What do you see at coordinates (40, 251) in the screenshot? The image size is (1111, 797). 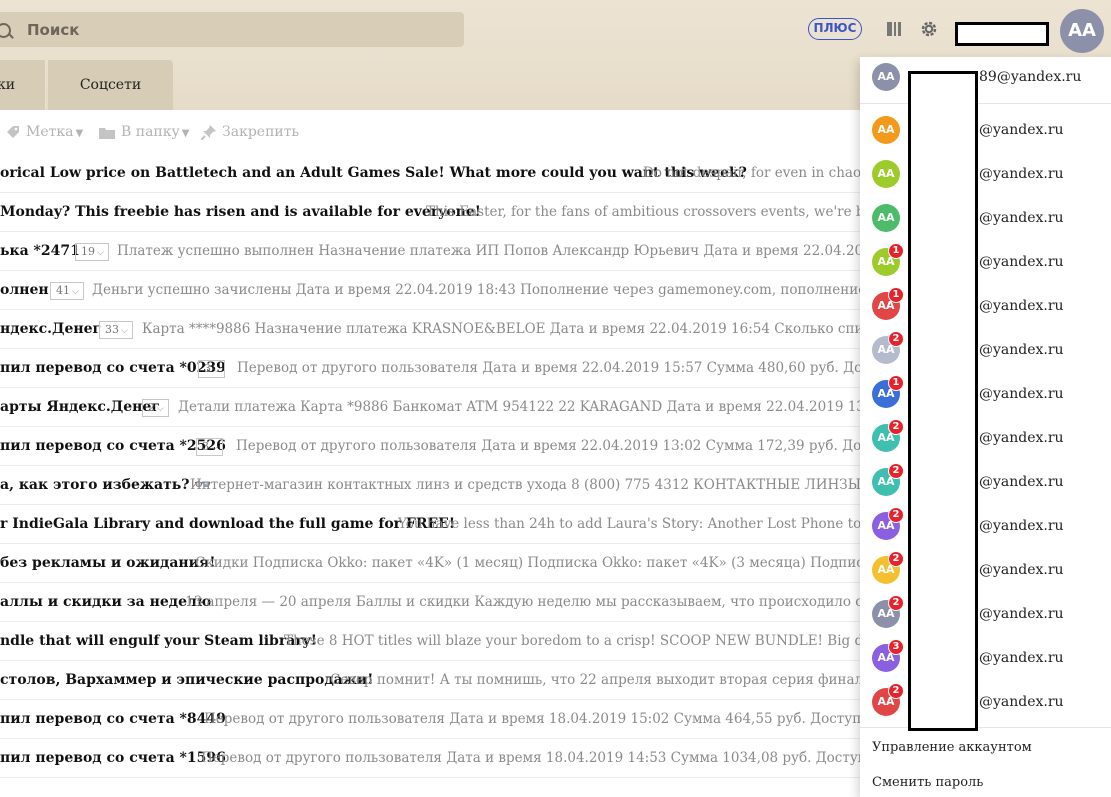 I see `message-subject: ька *2471` at bounding box center [40, 251].